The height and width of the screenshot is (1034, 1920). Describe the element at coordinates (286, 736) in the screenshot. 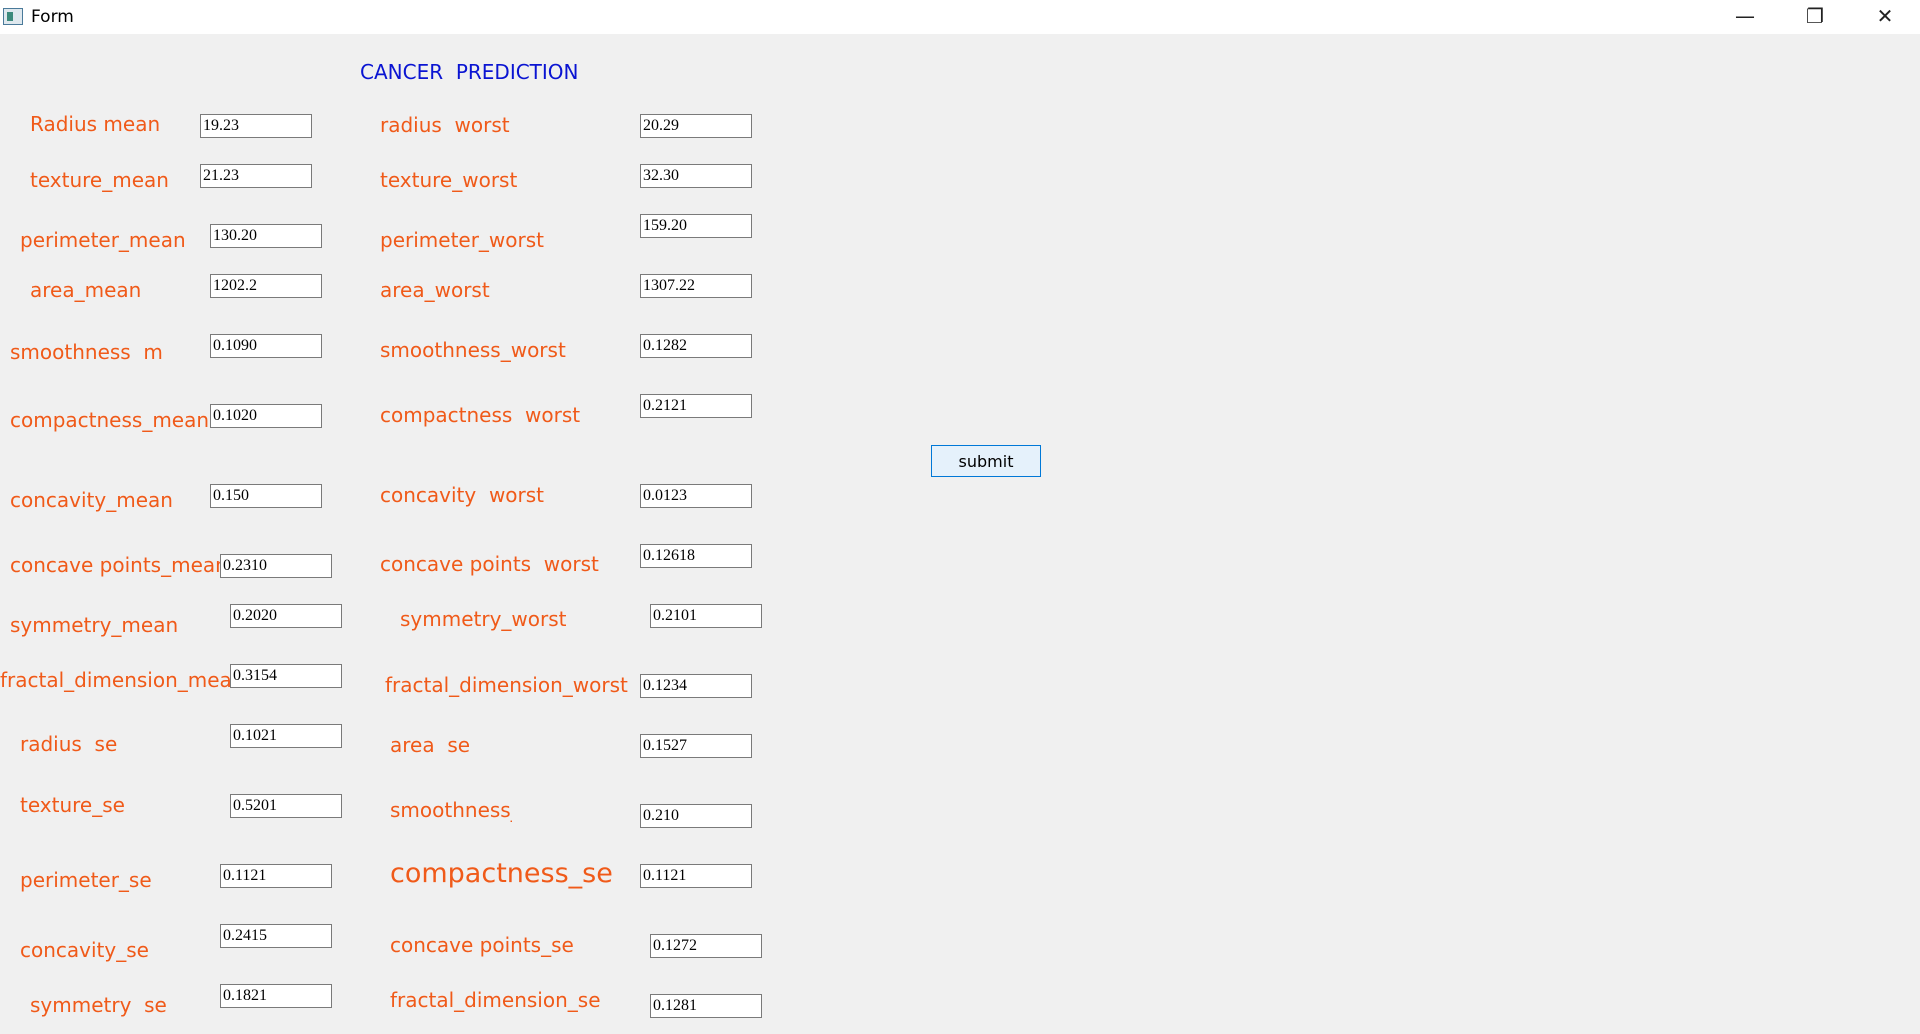

I see `radius-se-field` at that location.